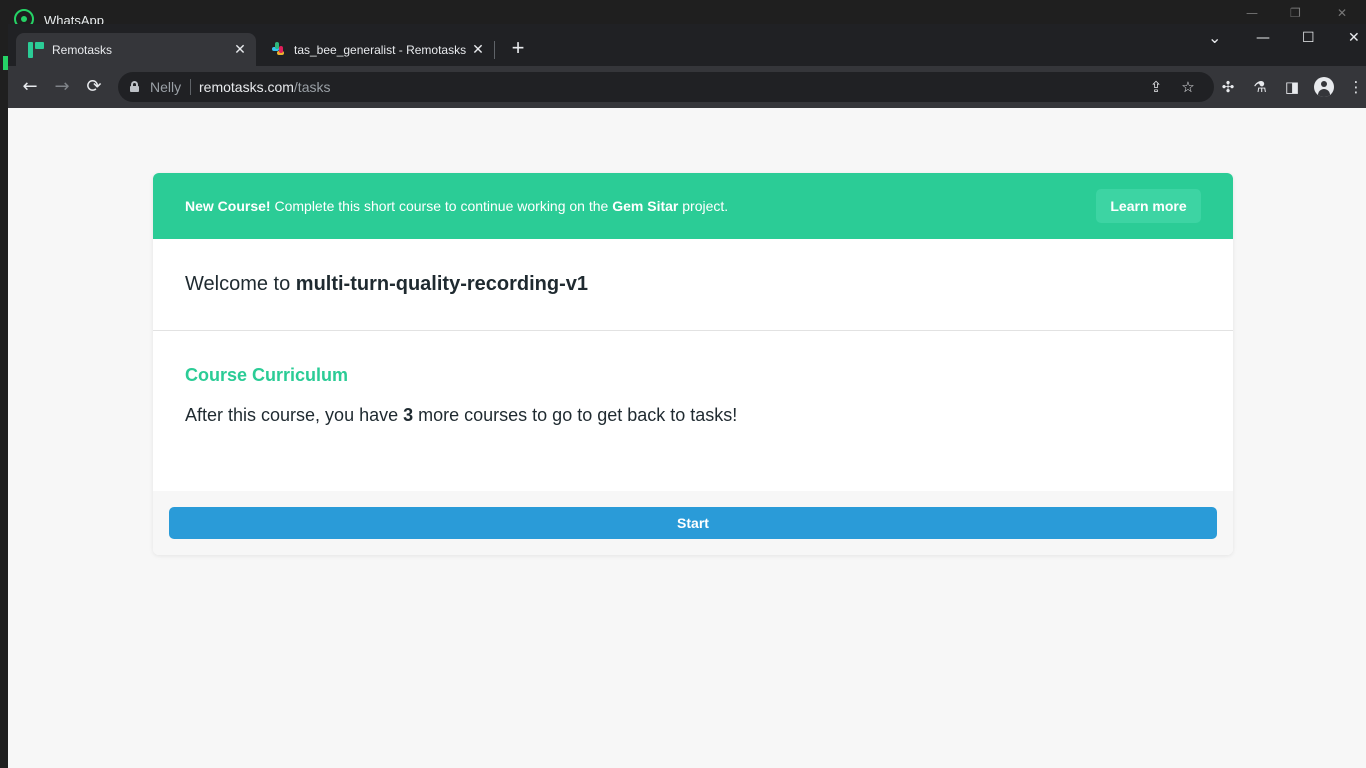  What do you see at coordinates (1263, 38) in the screenshot?
I see `minimize-button: —` at bounding box center [1263, 38].